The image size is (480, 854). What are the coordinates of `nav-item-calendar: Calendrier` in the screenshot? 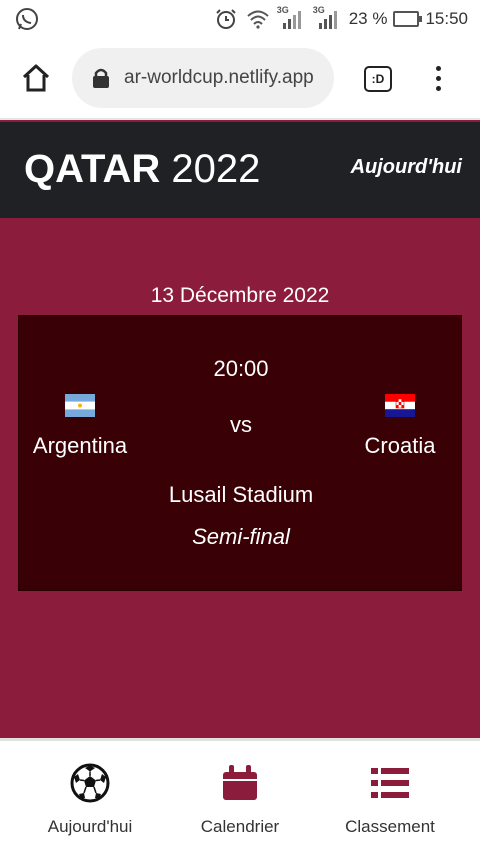 It's located at (240, 800).